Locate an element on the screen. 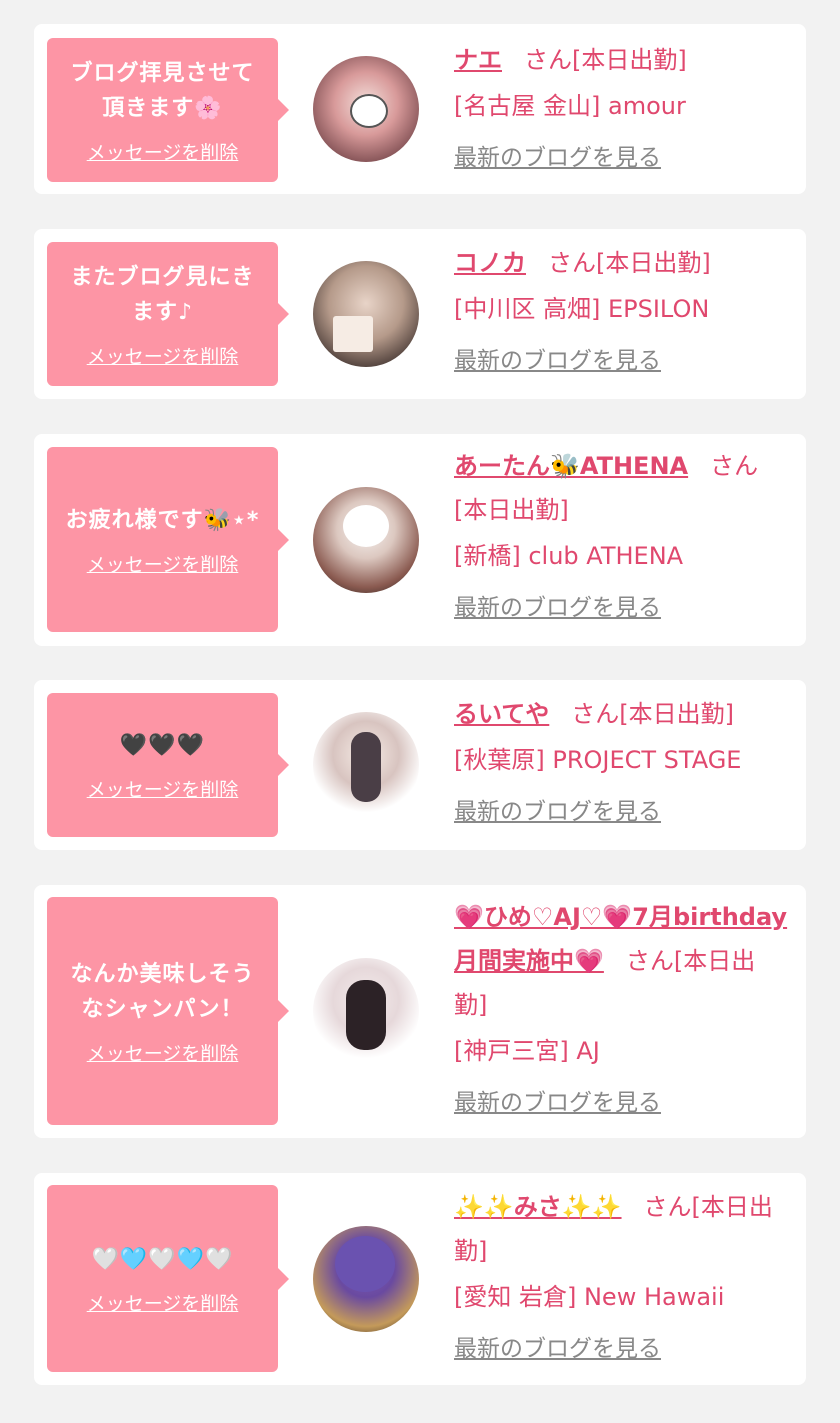  cast-info: コノカ さん[本日出勤] [中川区 高畑] EPSILON 最新のブログを見る is located at coordinates (621, 308).